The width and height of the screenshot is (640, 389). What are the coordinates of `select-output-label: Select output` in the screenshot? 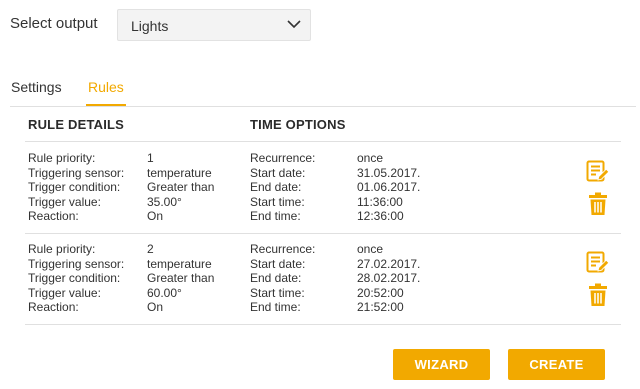 It's located at (54, 23).